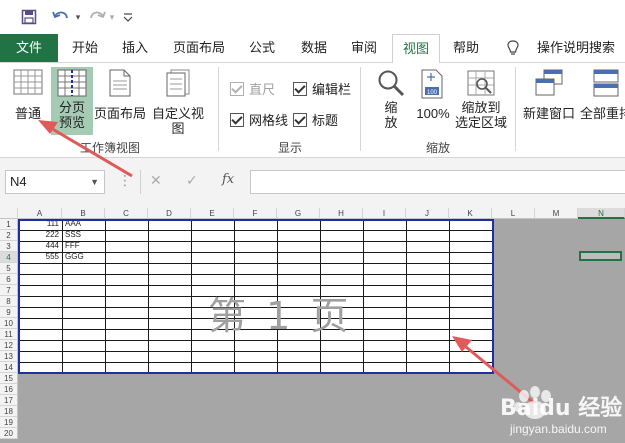 Image resolution: width=625 pixels, height=443 pixels. What do you see at coordinates (561, 408) in the screenshot?
I see `baidu-watermark-brand: Baidu 经验` at bounding box center [561, 408].